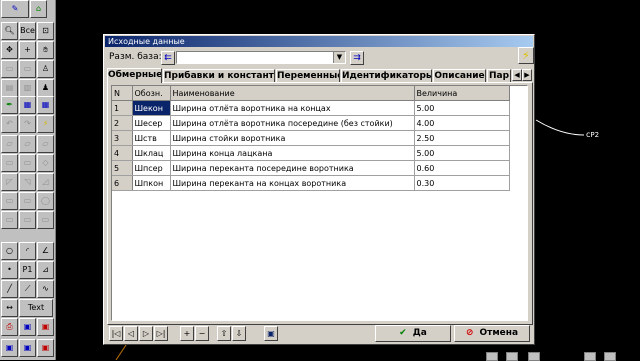 Image resolution: width=640 pixels, height=361 pixels. What do you see at coordinates (45, 69) in the screenshot?
I see `figure-icon: ♙` at bounding box center [45, 69].